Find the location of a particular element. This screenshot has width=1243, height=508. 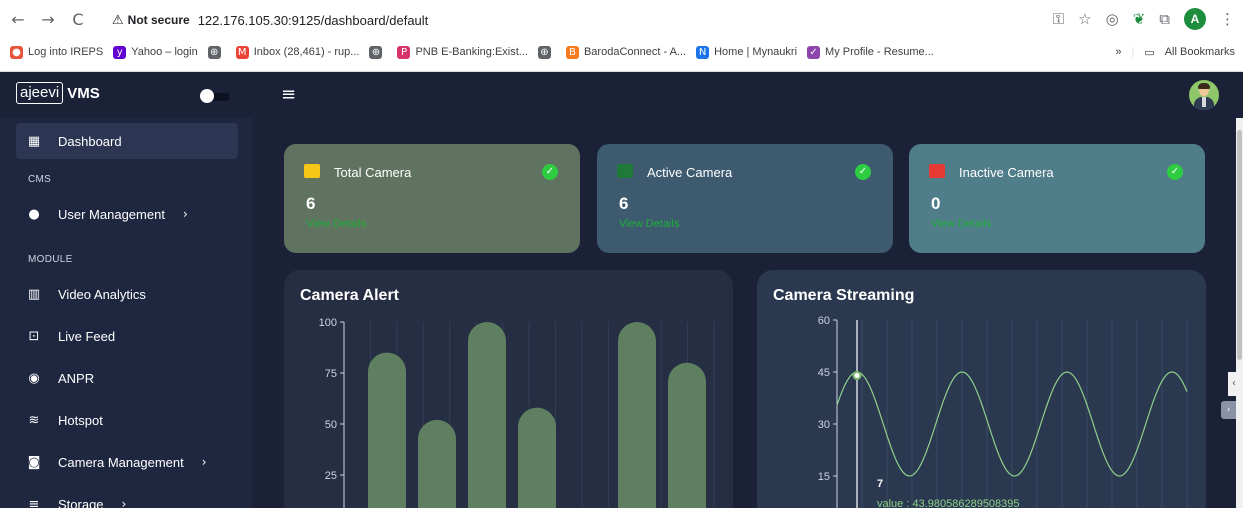

sidebar-item-label: Live Feed is located at coordinates (87, 336).